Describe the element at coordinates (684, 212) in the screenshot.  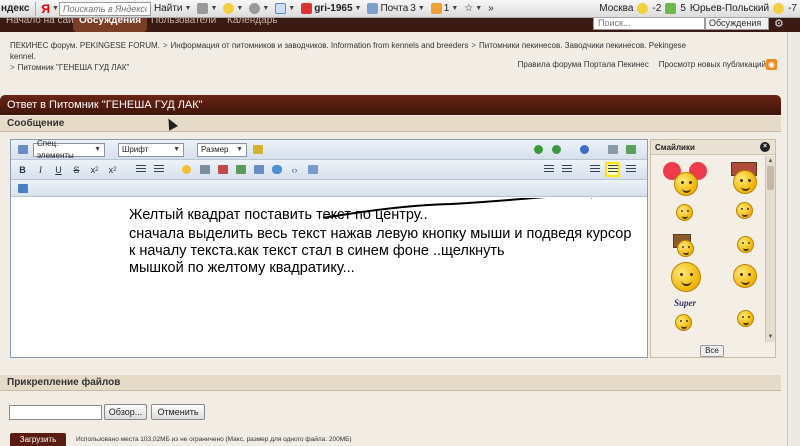
I see `smiley-grin` at that location.